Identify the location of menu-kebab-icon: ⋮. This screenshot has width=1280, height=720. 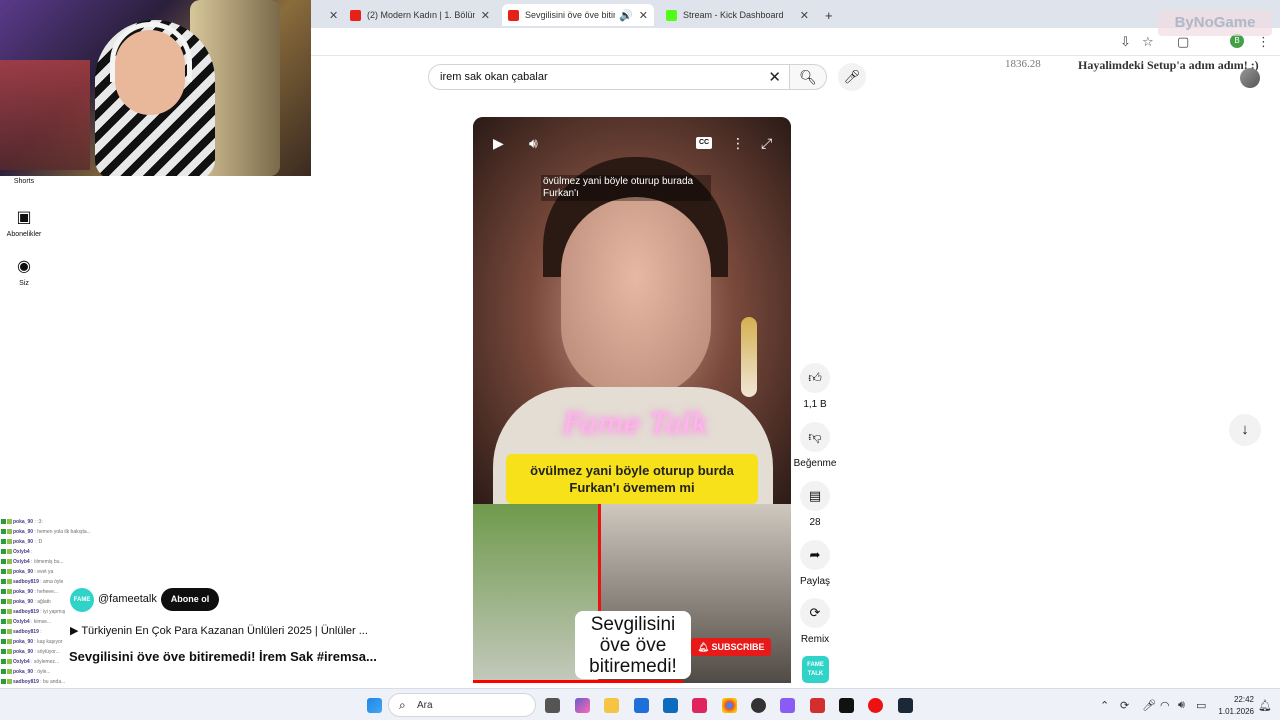
(1263, 42).